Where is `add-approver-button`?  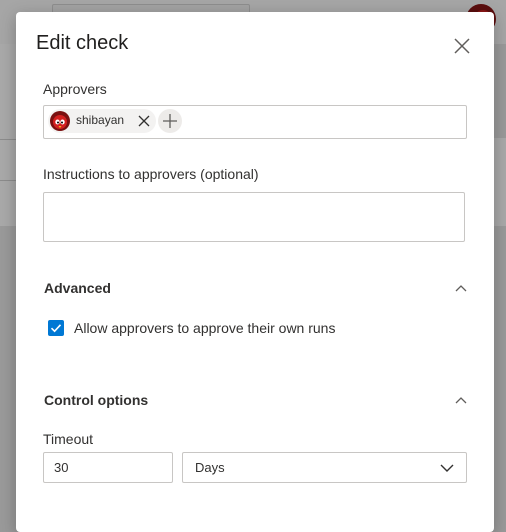 add-approver-button is located at coordinates (170, 121).